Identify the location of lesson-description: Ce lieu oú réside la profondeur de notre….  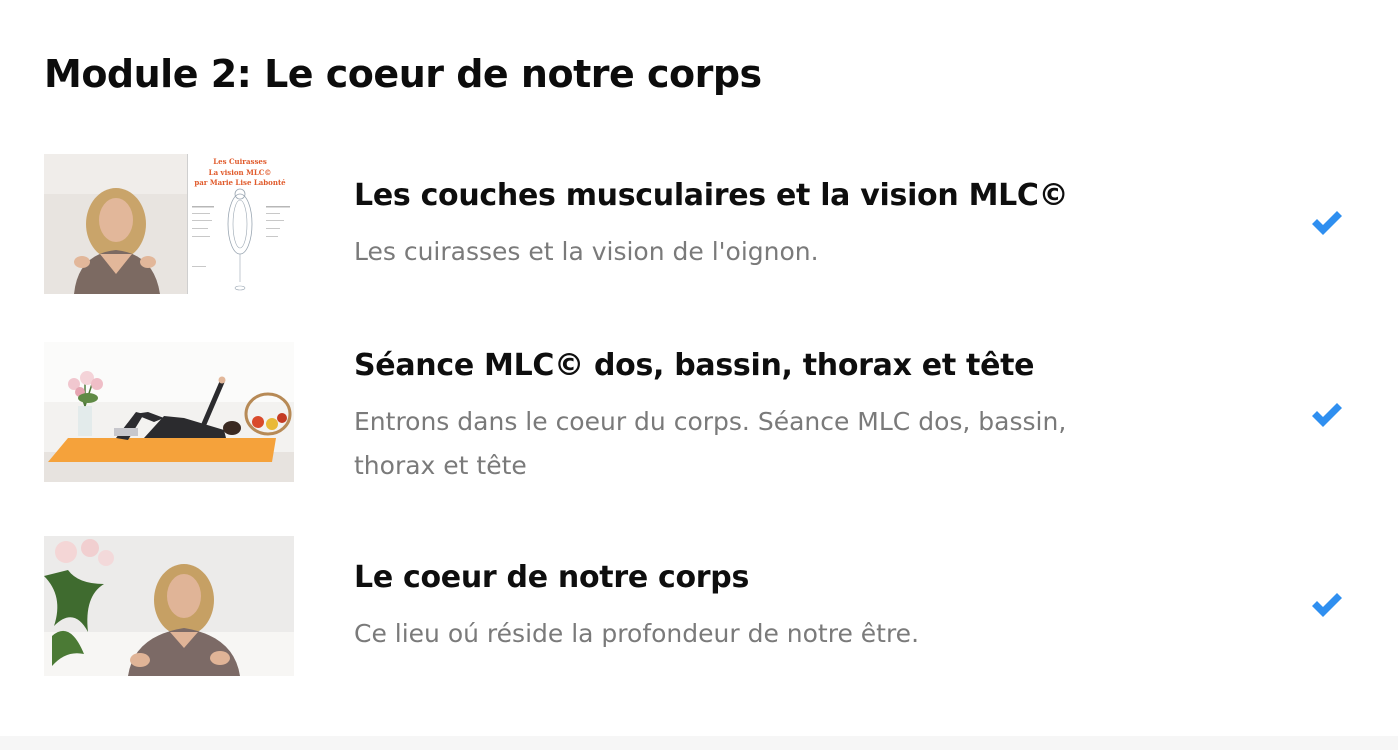
(637, 633).